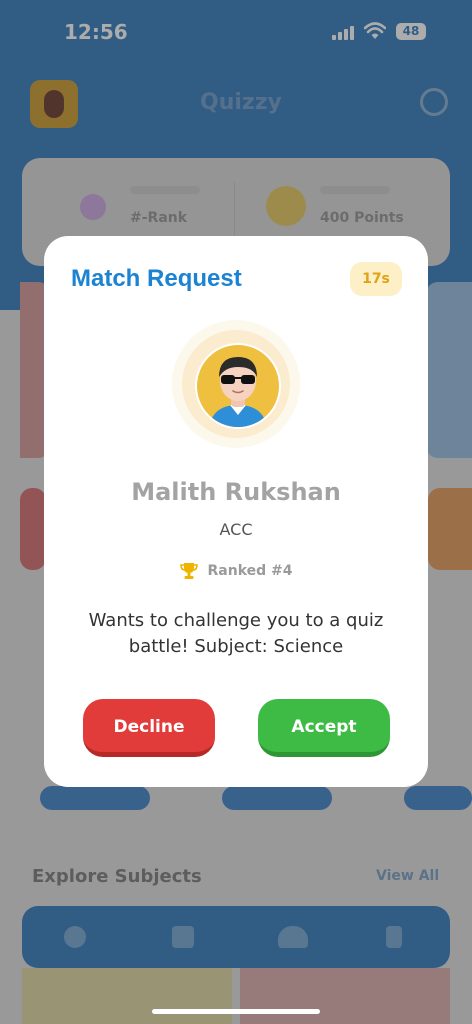 The width and height of the screenshot is (472, 1024). Describe the element at coordinates (236, 1011) in the screenshot. I see `home-indicator` at that location.